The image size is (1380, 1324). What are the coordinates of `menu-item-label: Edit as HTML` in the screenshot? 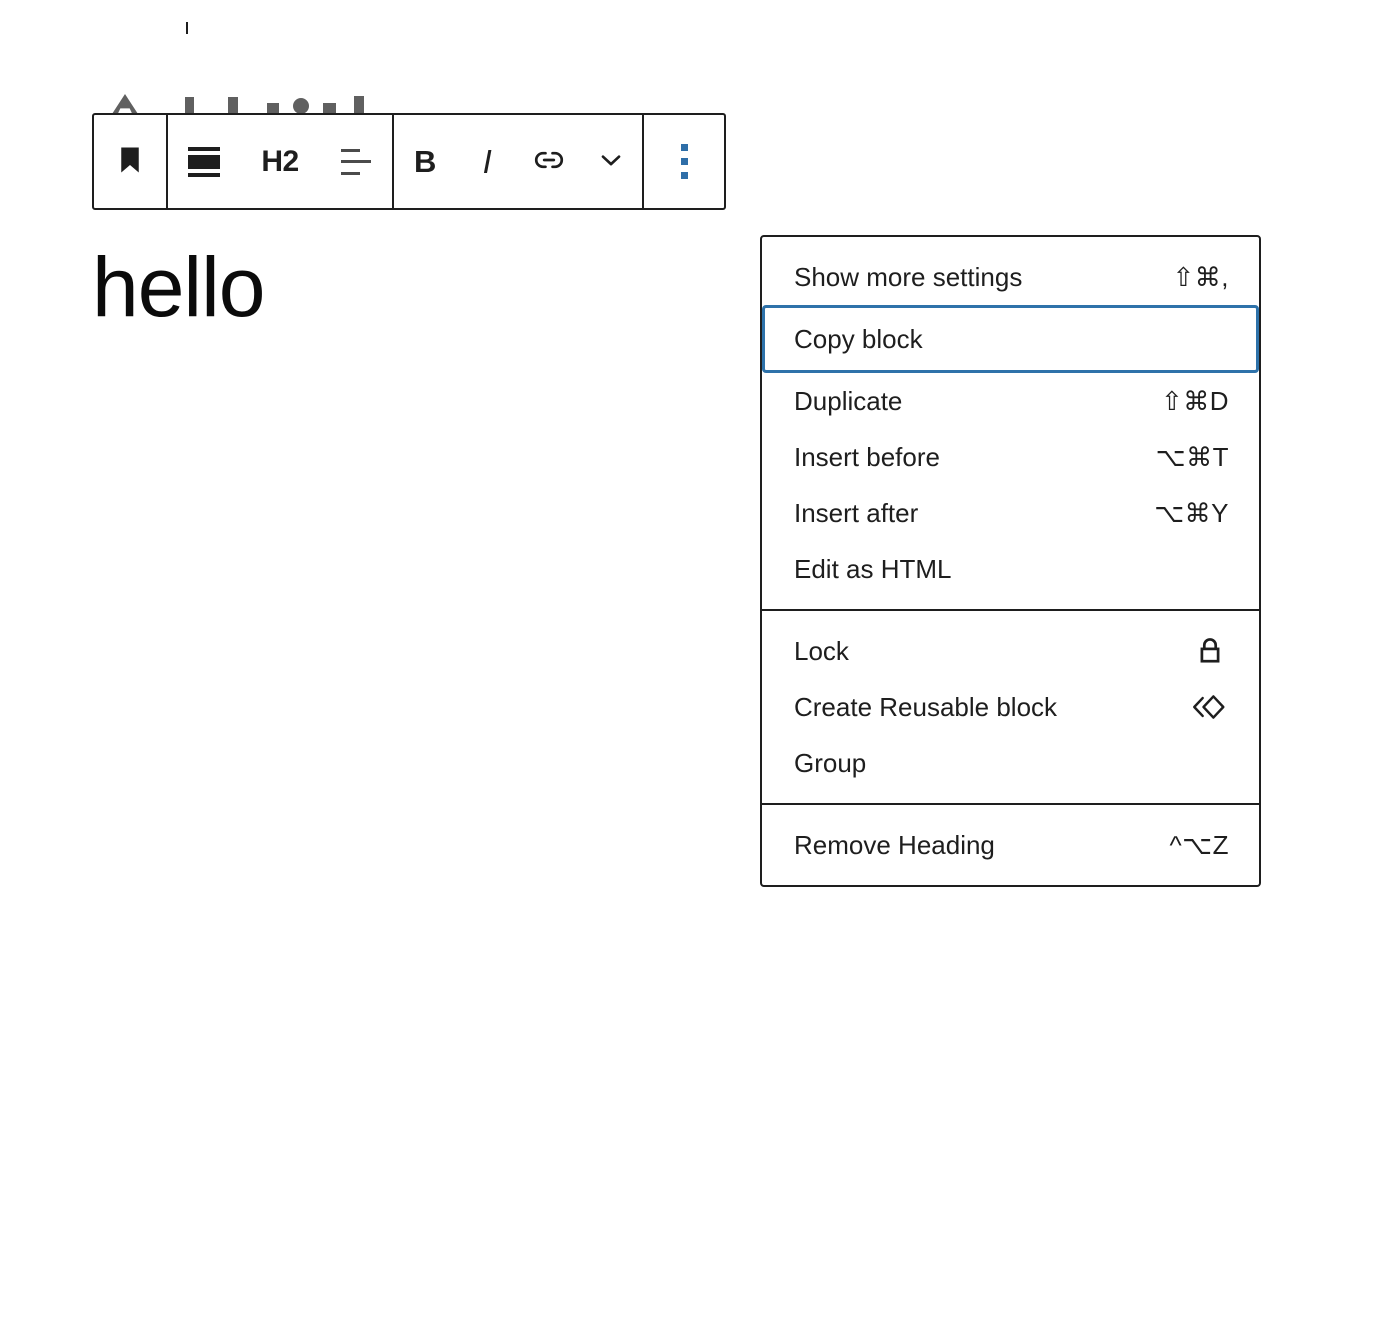 It's located at (873, 569).